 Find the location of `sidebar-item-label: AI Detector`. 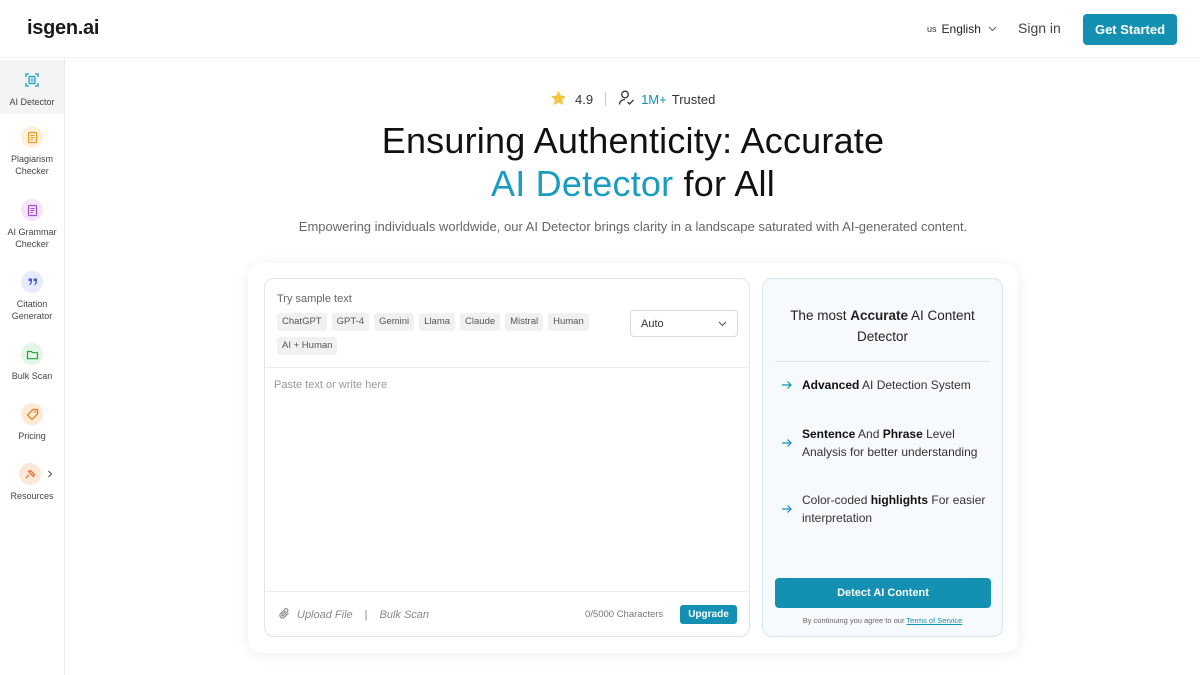

sidebar-item-label: AI Detector is located at coordinates (32, 102).